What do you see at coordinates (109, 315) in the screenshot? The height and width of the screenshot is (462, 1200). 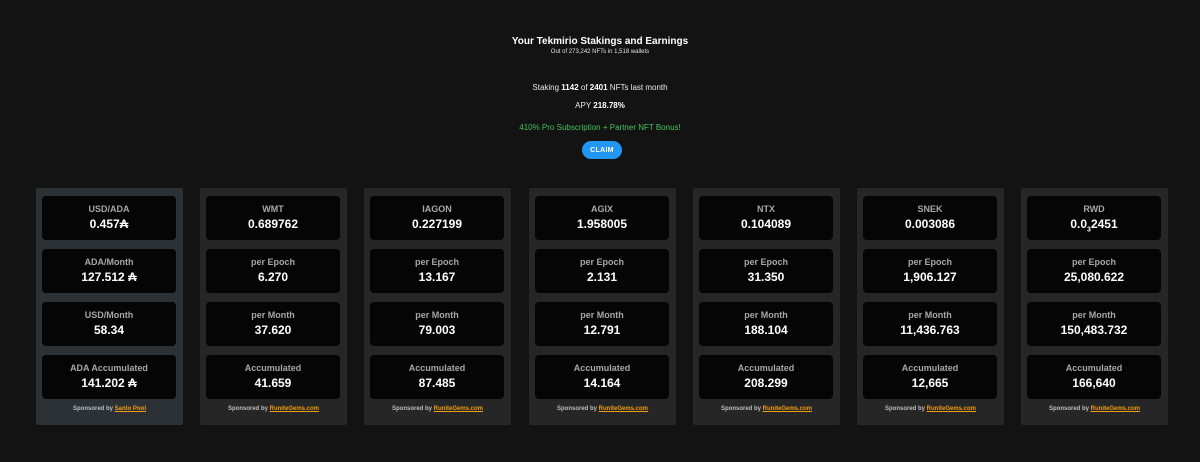 I see `cell-label: USD/Month` at bounding box center [109, 315].